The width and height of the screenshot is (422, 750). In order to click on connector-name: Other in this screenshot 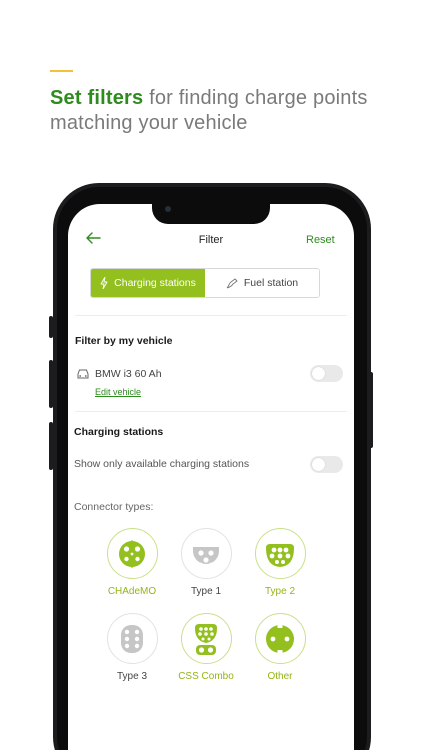, I will do `click(280, 676)`.